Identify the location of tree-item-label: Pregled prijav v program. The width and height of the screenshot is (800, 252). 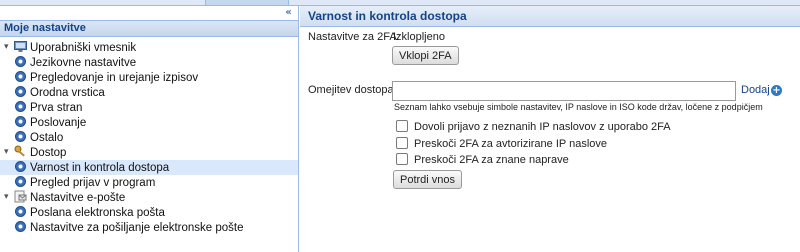
(93, 183).